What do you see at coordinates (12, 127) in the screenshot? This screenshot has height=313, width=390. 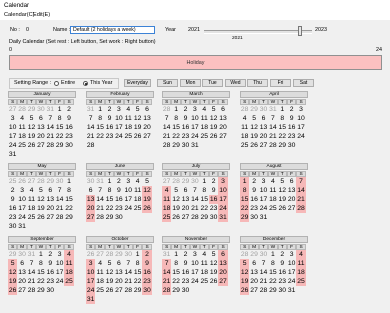 I see `day-cell: 10` at bounding box center [12, 127].